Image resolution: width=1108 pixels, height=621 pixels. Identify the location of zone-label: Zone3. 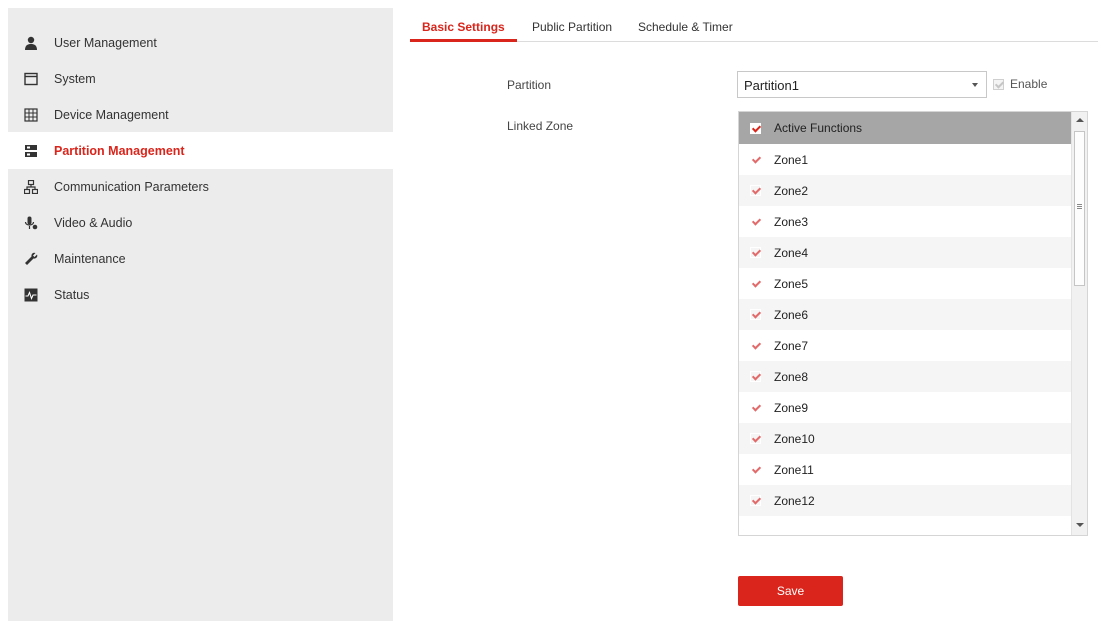
(791, 221).